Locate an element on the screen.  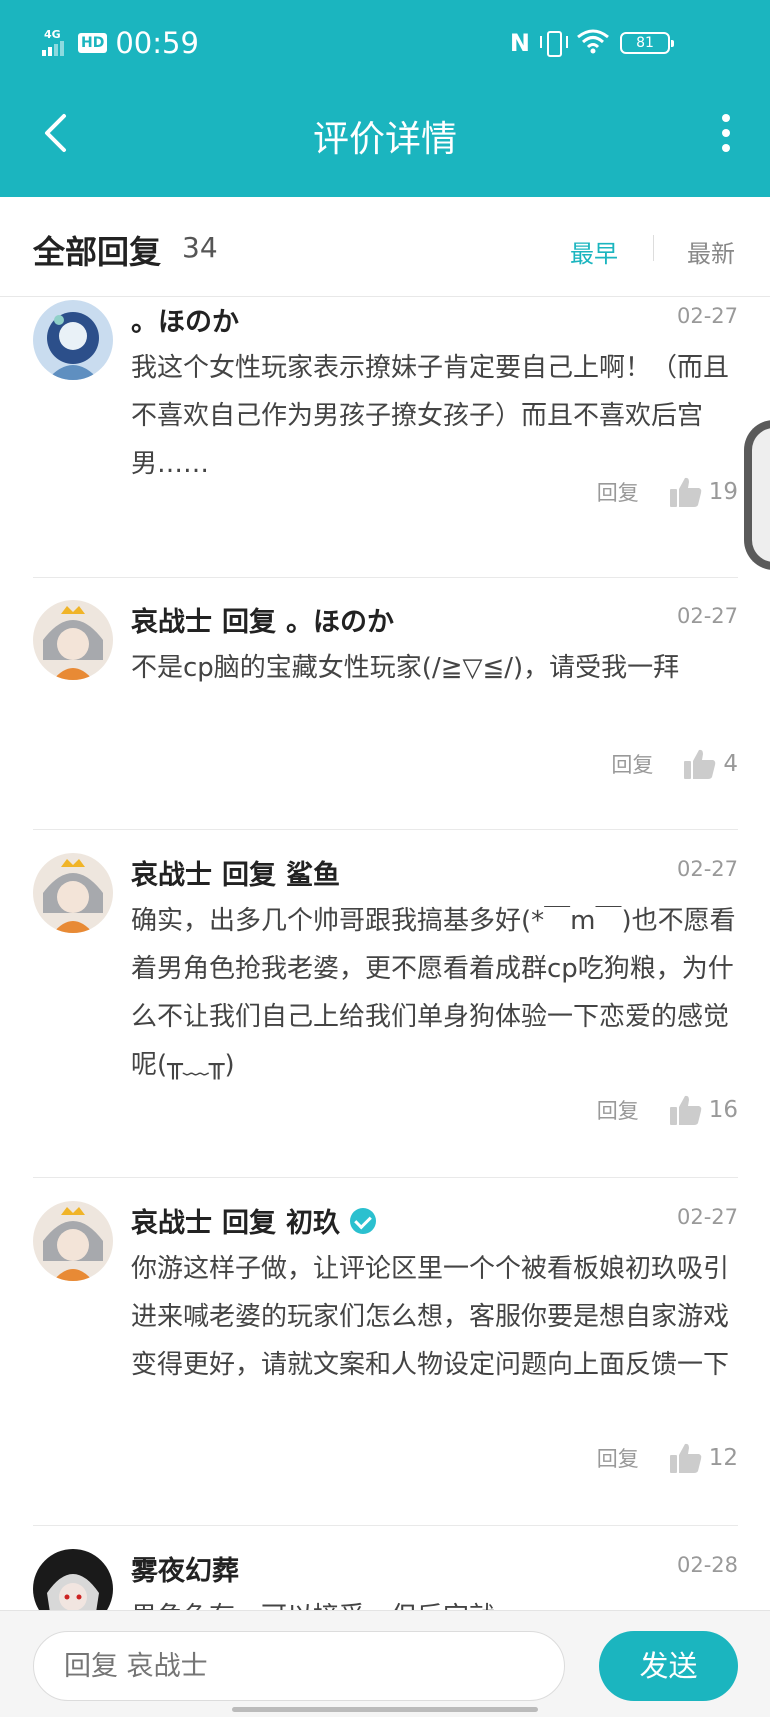
comment-text: 男角色有，可以接受，但后宫就 is located at coordinates (433, 1601).